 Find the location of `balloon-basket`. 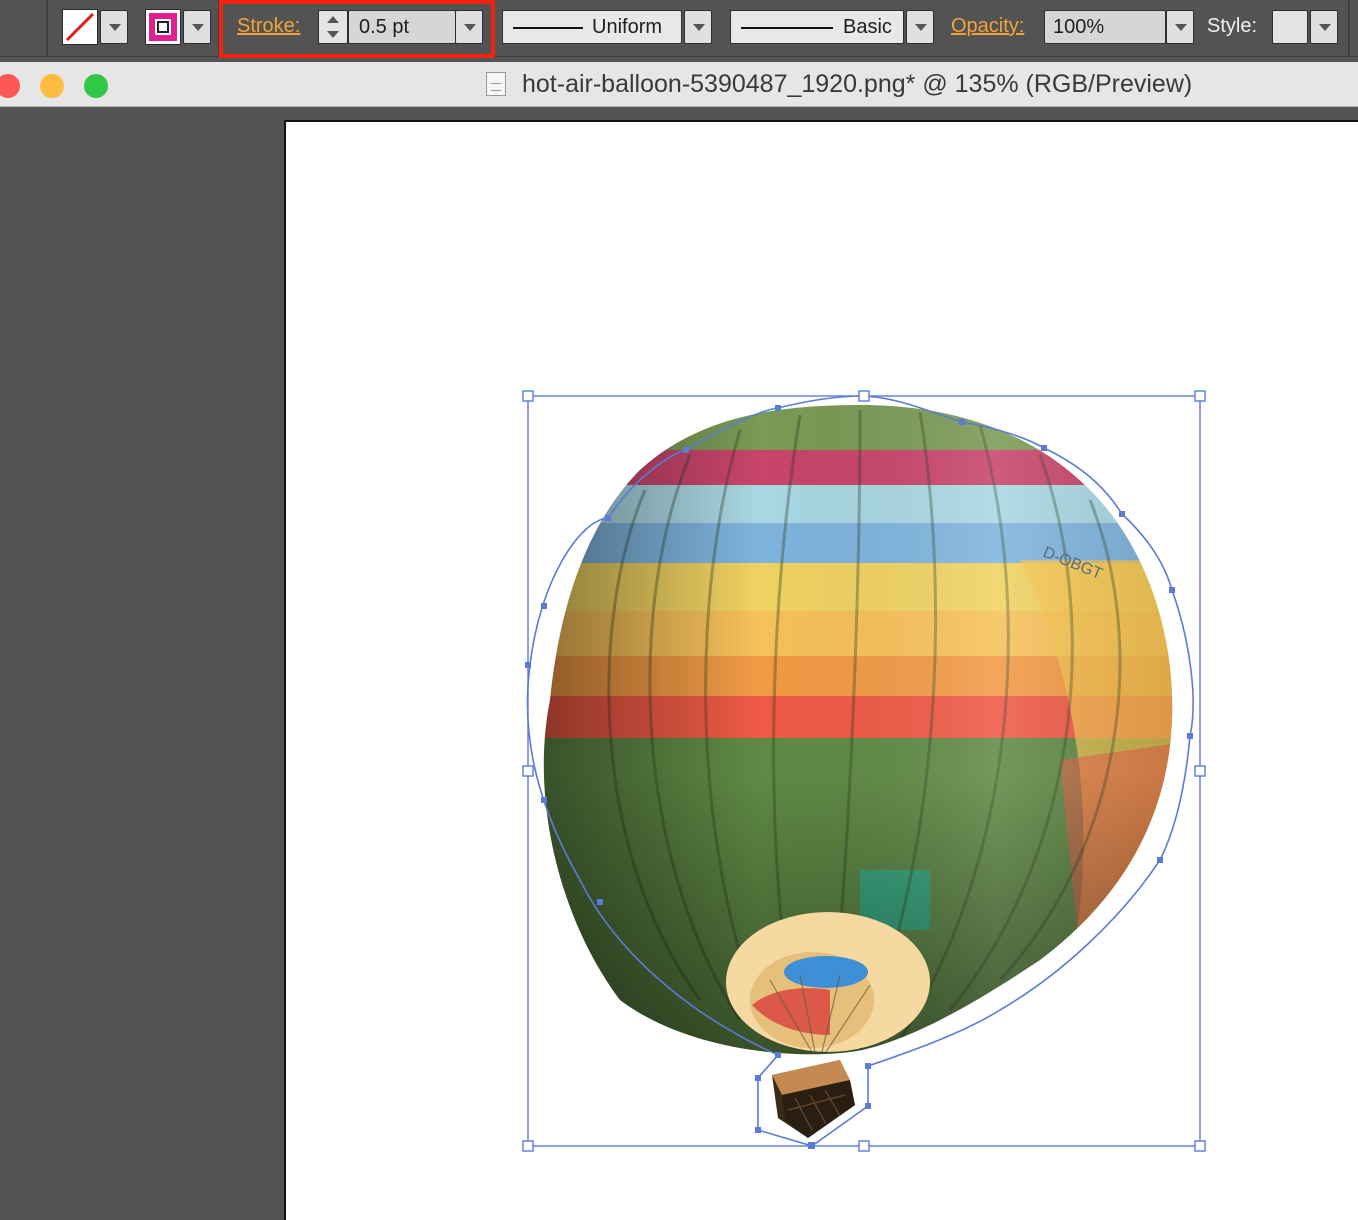

balloon-basket is located at coordinates (813, 1099).